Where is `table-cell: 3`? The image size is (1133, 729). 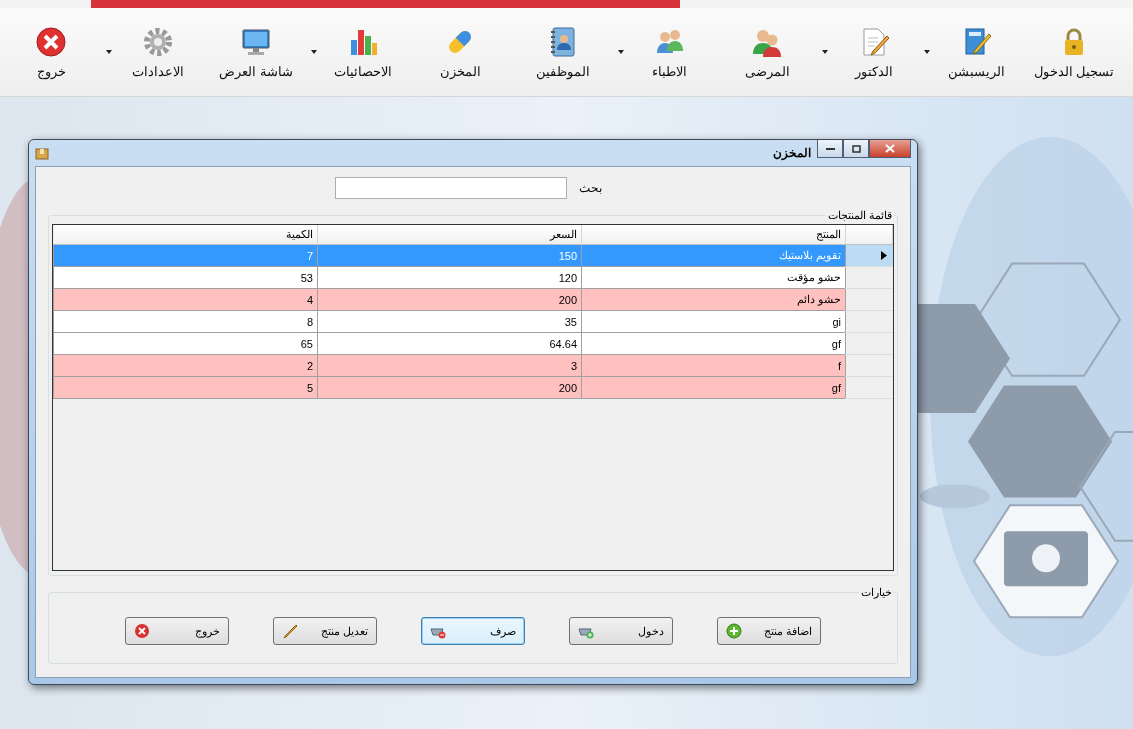 table-cell: 3 is located at coordinates (449, 365).